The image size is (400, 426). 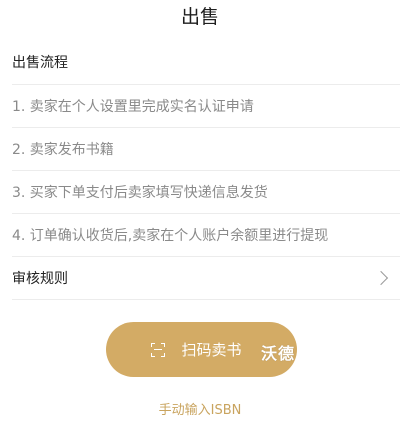 What do you see at coordinates (158, 349) in the screenshot?
I see `scan-icon` at bounding box center [158, 349].